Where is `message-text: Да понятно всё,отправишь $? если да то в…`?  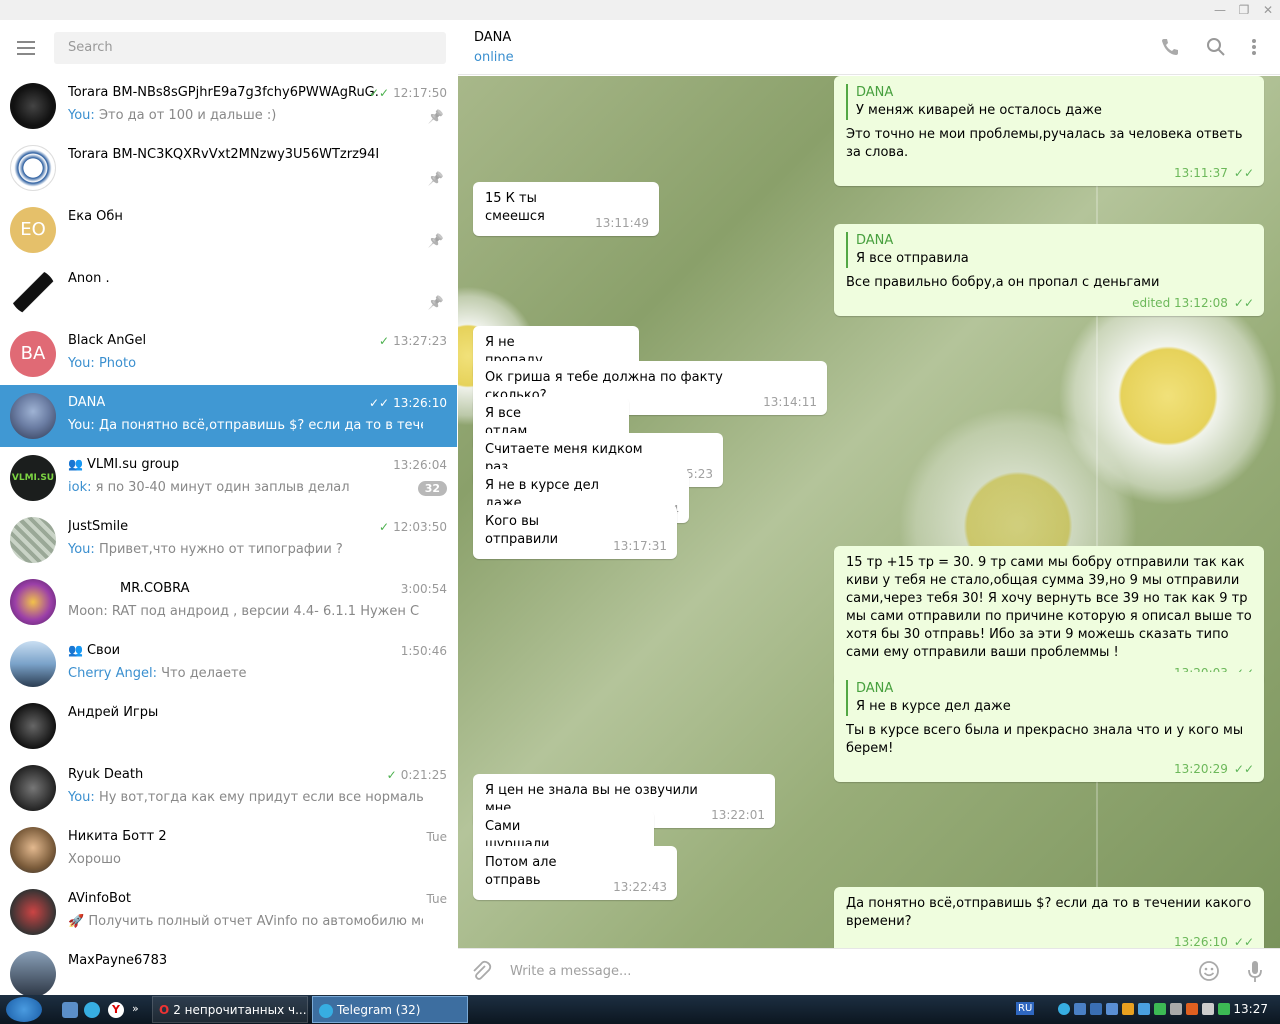 message-text: Да понятно всё,отправишь $? если да то в… is located at coordinates (1049, 912).